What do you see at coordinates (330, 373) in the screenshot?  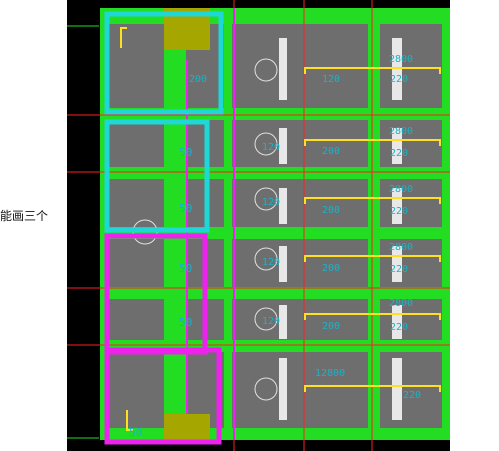 I see `bottom-dimension-label: 12800` at bounding box center [330, 373].